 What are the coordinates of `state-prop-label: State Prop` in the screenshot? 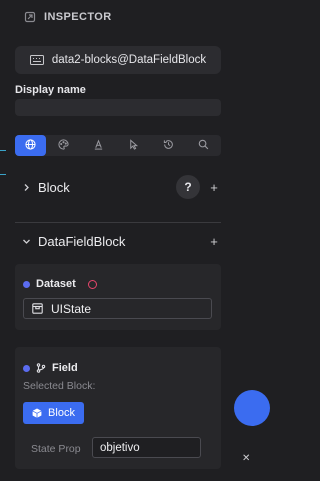 It's located at (56, 449).